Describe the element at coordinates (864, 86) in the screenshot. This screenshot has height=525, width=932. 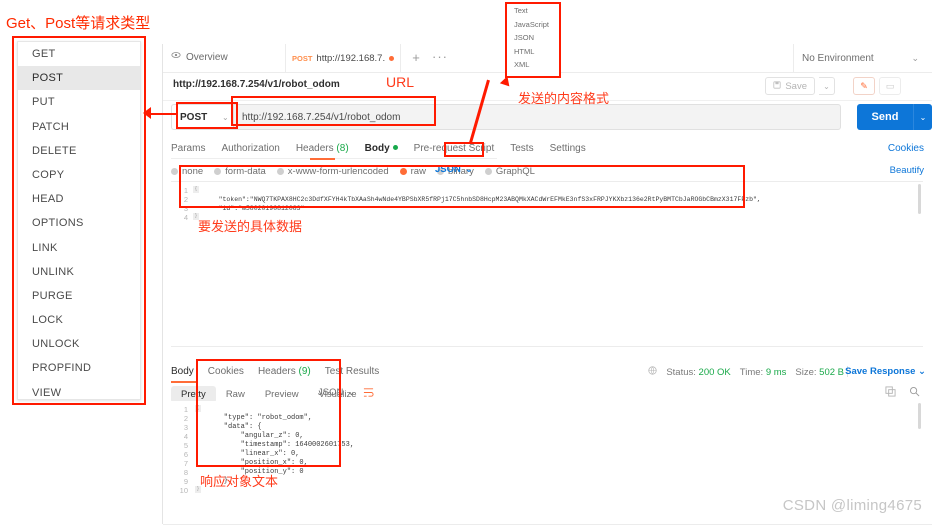
I see `edit-icon: ✎` at that location.